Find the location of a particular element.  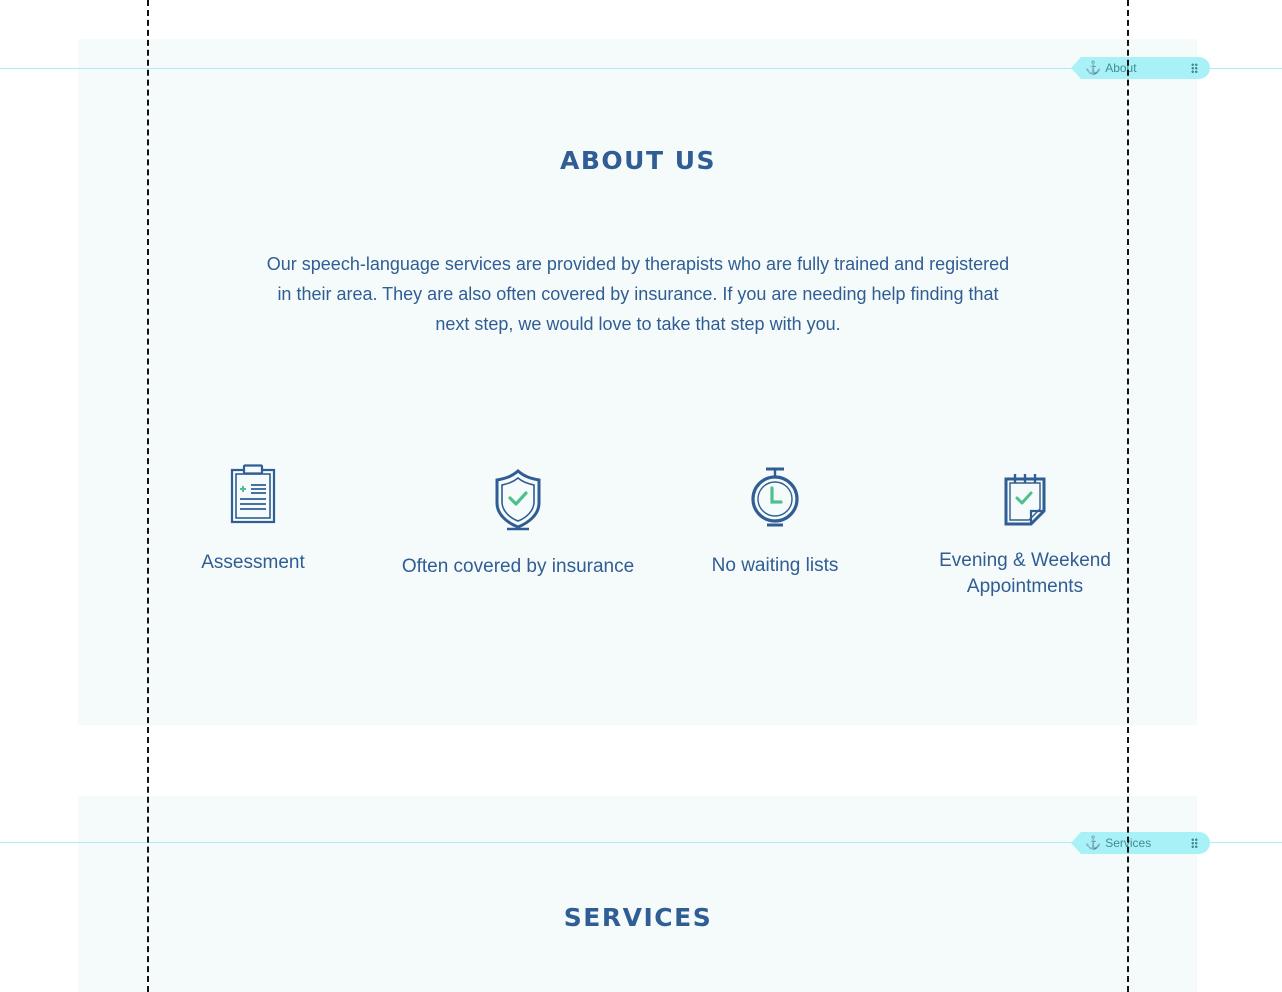

feature-no-waiting: No waiting lists is located at coordinates (775, 522).